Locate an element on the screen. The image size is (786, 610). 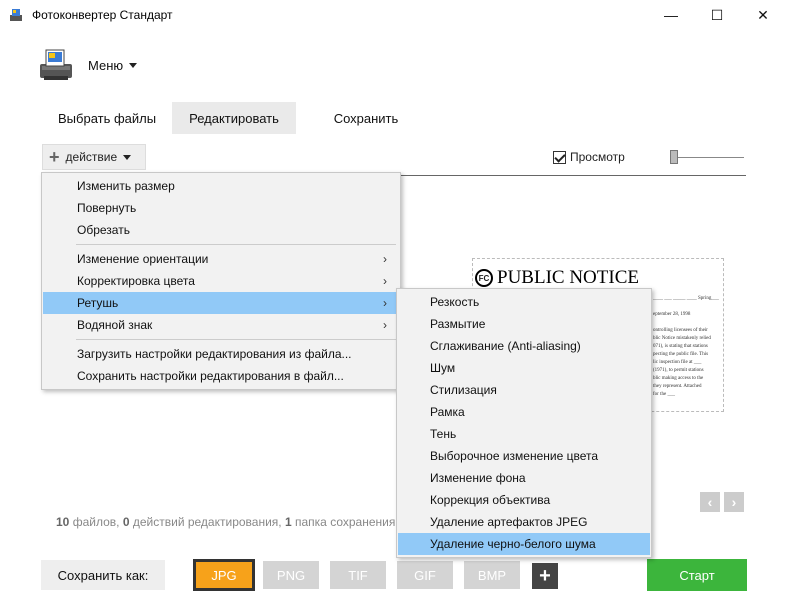
menu-item-label: Рамка is located at coordinates (447, 412).